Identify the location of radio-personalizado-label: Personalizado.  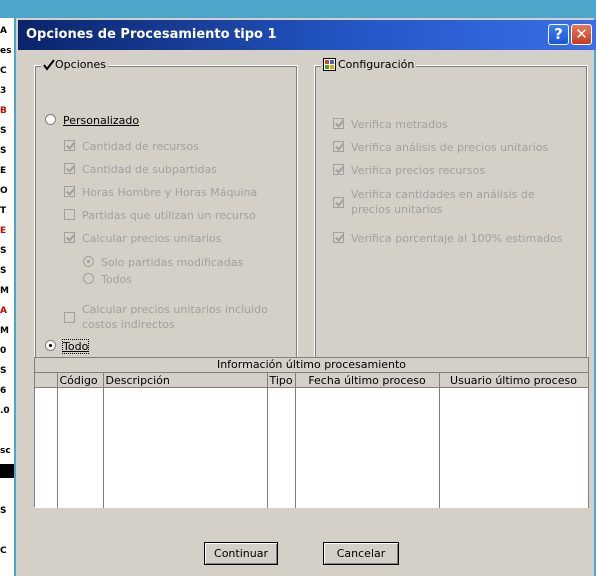
(101, 120).